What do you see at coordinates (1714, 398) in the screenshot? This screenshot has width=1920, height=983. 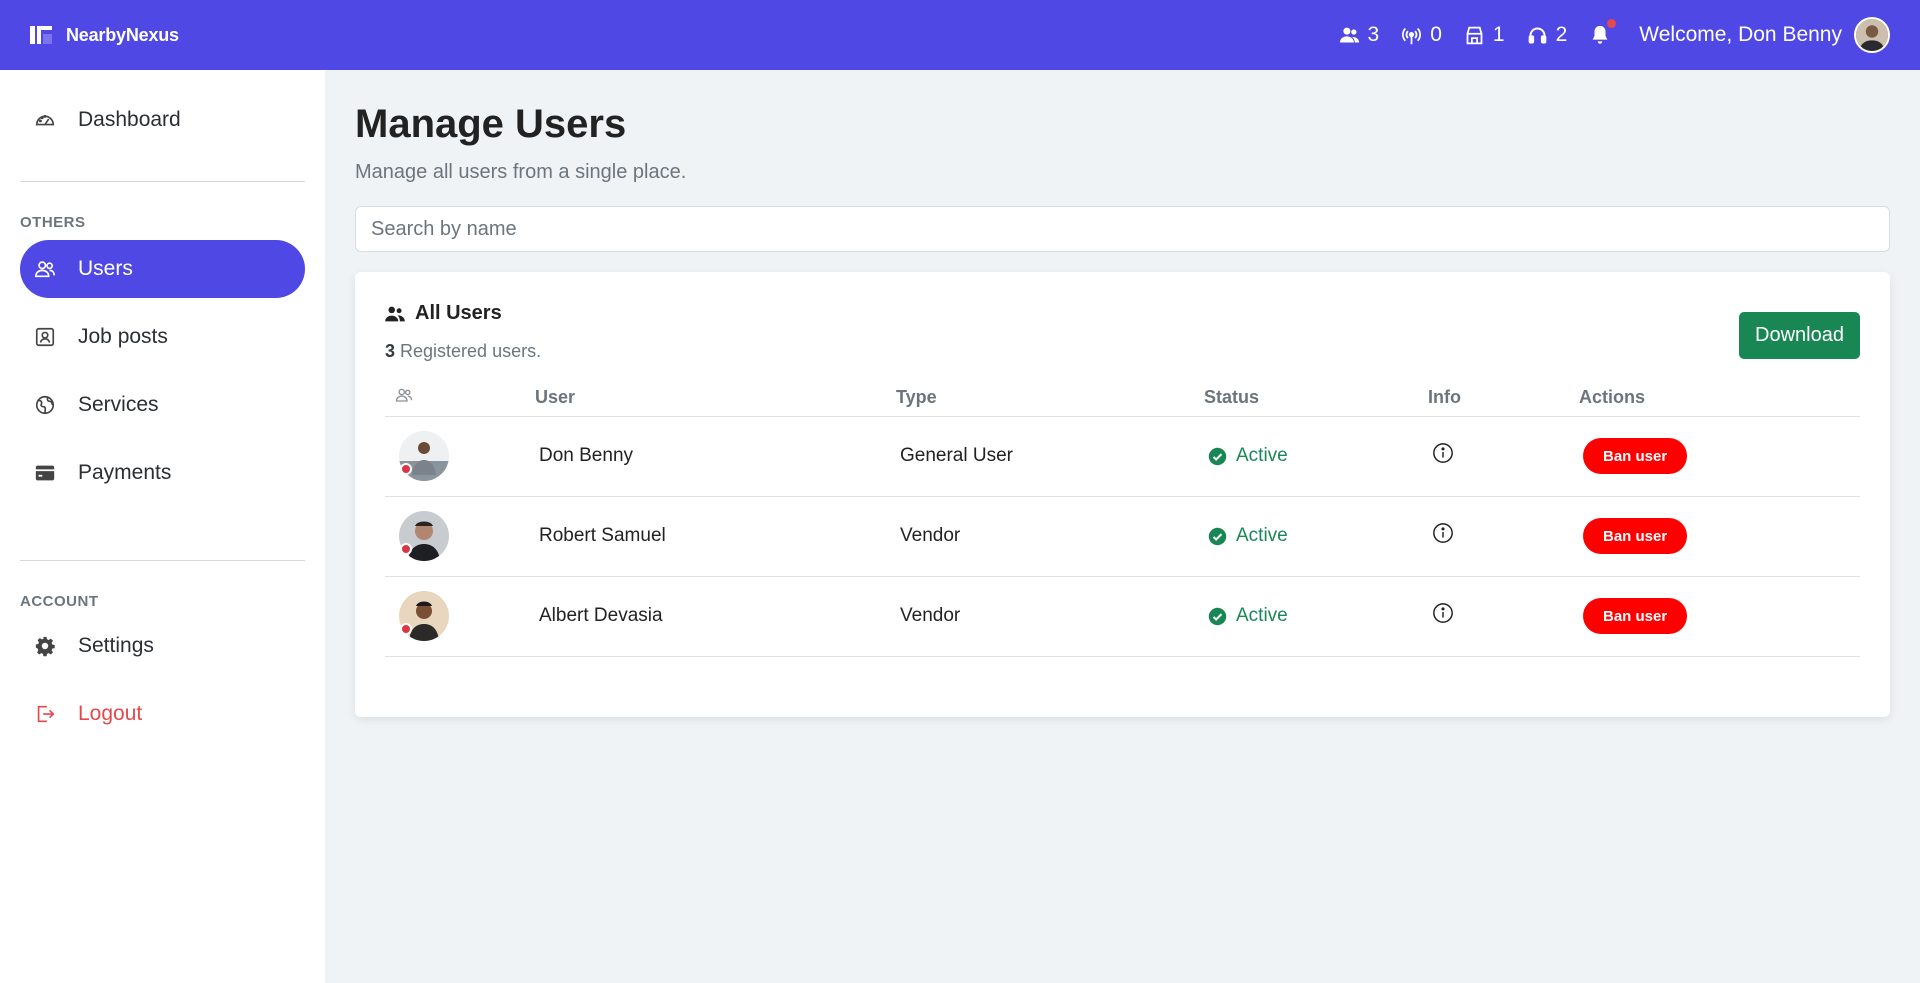 I see `column-header-actions: Actions` at bounding box center [1714, 398].